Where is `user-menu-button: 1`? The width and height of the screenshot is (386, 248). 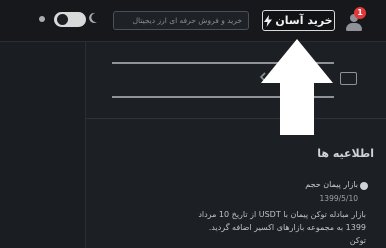 user-menu-button: 1 is located at coordinates (355, 19).